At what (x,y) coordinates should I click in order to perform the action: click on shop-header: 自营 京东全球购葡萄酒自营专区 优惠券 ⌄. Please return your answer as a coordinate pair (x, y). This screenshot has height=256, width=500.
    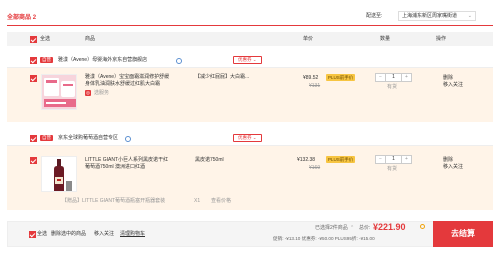
    Looking at the image, I should click on (250, 139).